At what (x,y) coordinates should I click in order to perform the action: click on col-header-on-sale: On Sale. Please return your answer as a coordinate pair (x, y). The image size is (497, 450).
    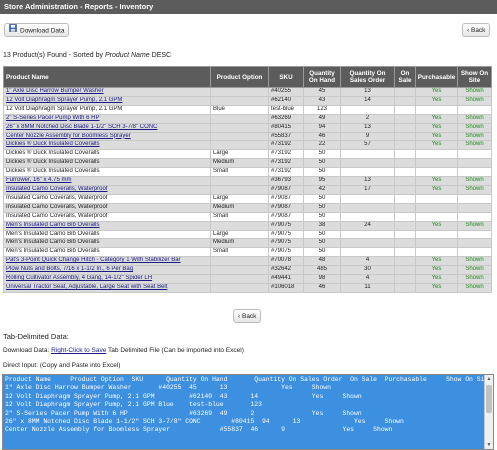
    Looking at the image, I should click on (405, 77).